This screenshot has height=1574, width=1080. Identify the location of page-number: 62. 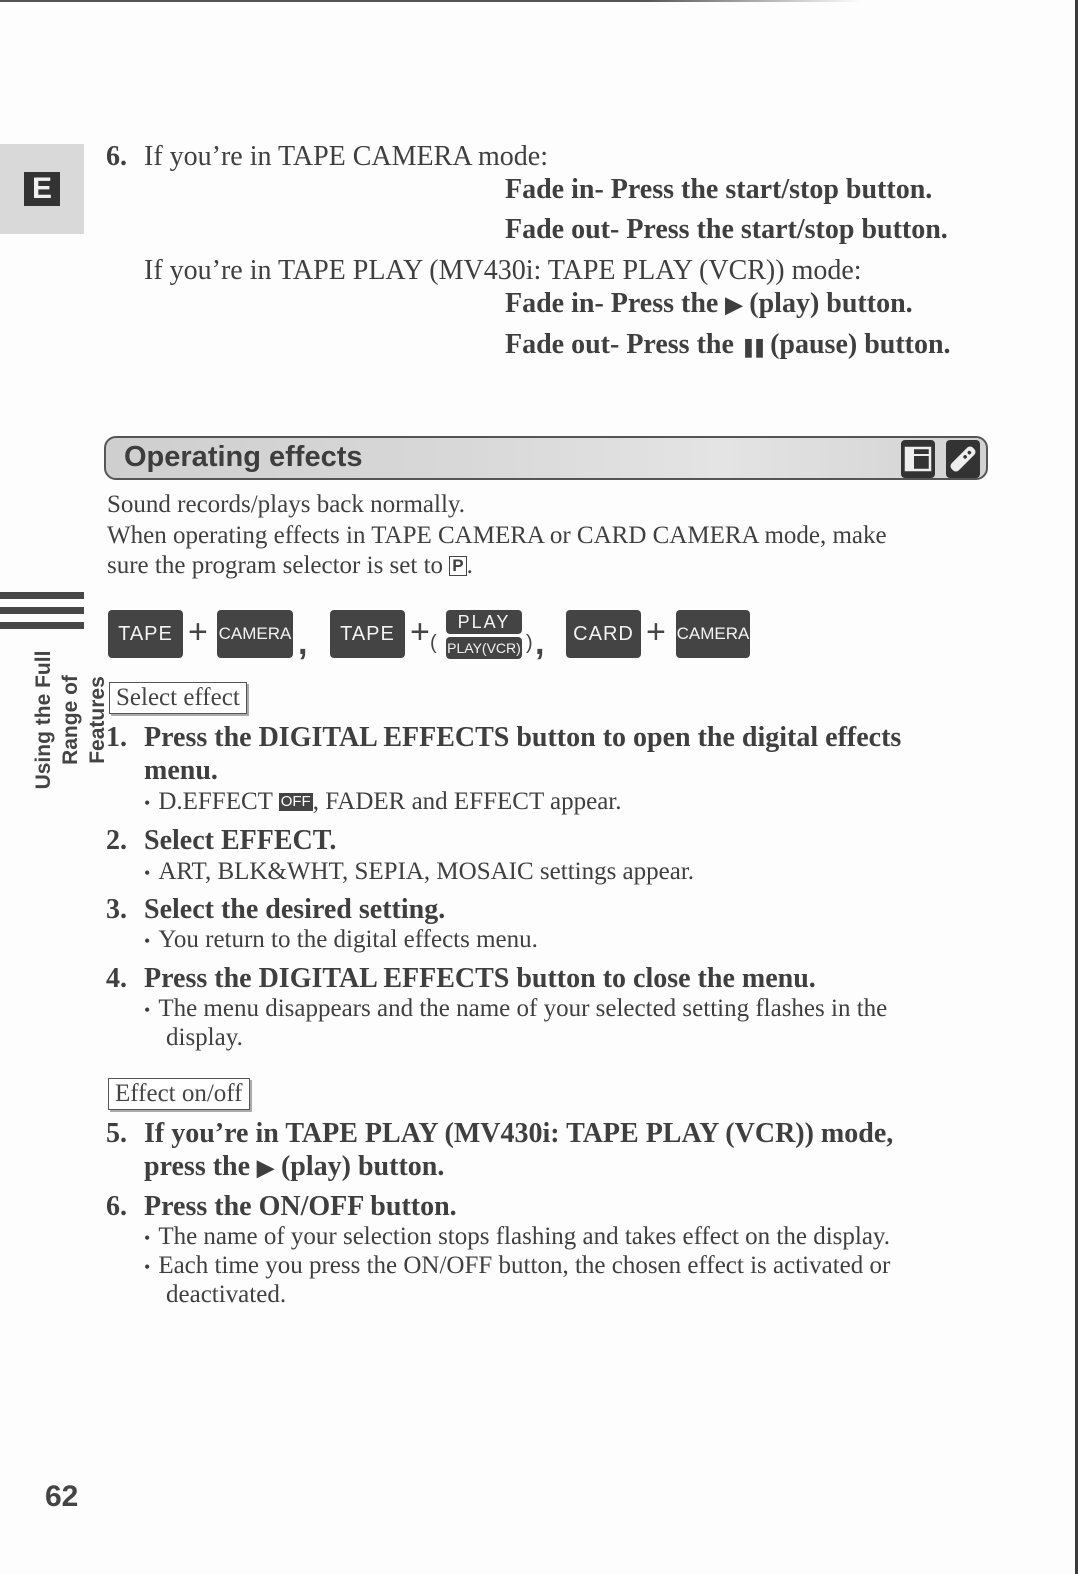
(62, 1496).